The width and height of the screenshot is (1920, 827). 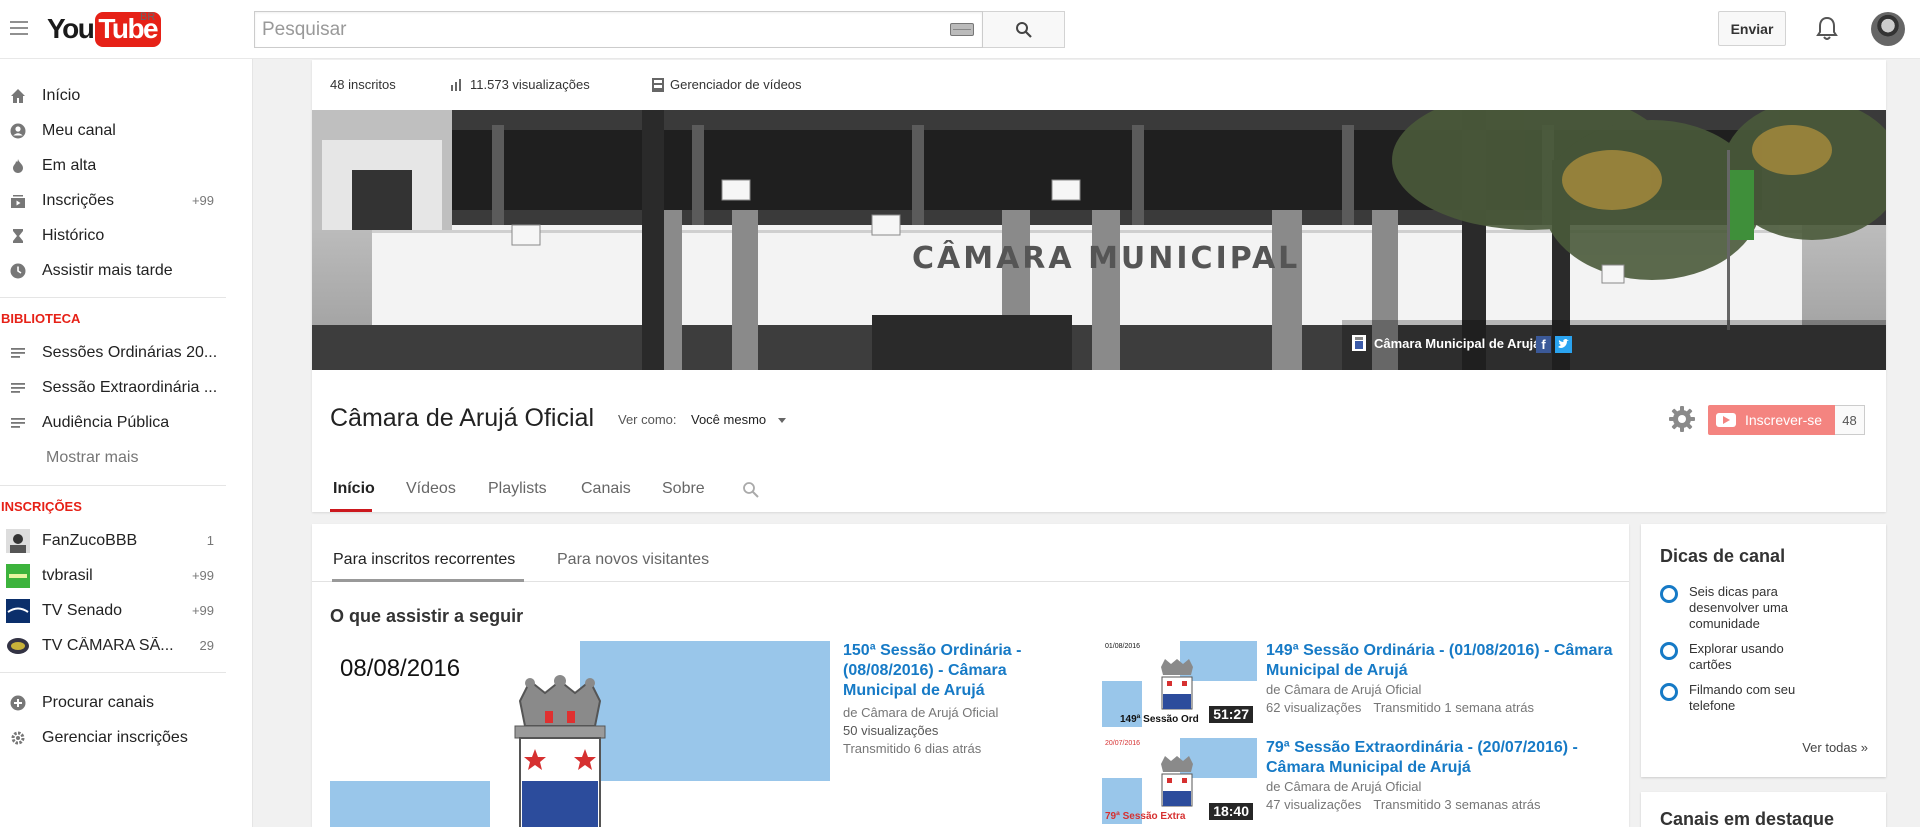 I want to click on featured-channels-card: Canais em destaque, so click(x=1763, y=809).